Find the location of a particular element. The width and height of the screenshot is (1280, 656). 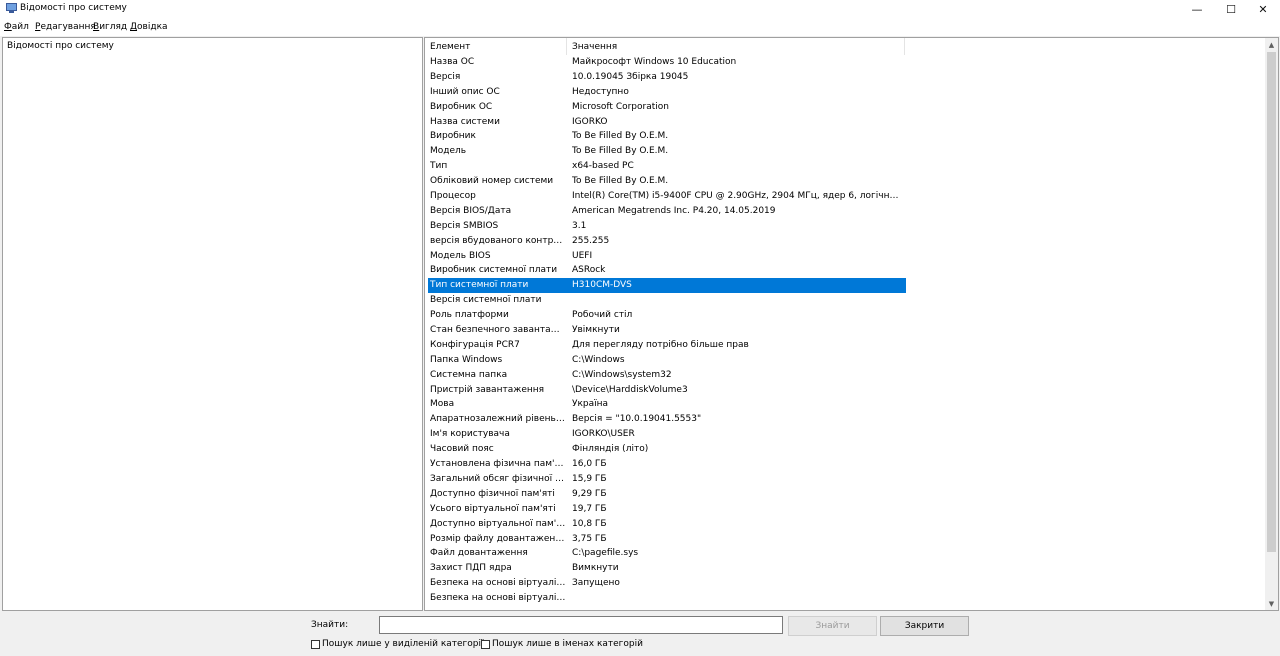

row-item-cell: Обліковий номер системи is located at coordinates (492, 181).